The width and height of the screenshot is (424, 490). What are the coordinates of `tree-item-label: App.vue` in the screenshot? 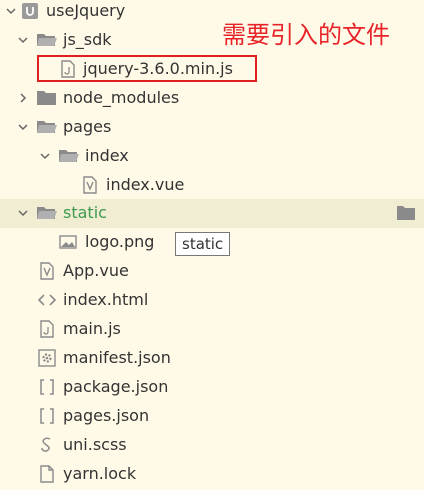 It's located at (96, 270).